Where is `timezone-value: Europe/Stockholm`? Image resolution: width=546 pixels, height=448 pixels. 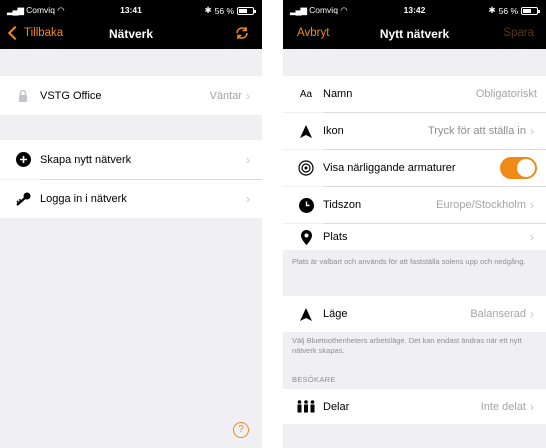
timezone-value: Europe/Stockholm is located at coordinates (481, 205).